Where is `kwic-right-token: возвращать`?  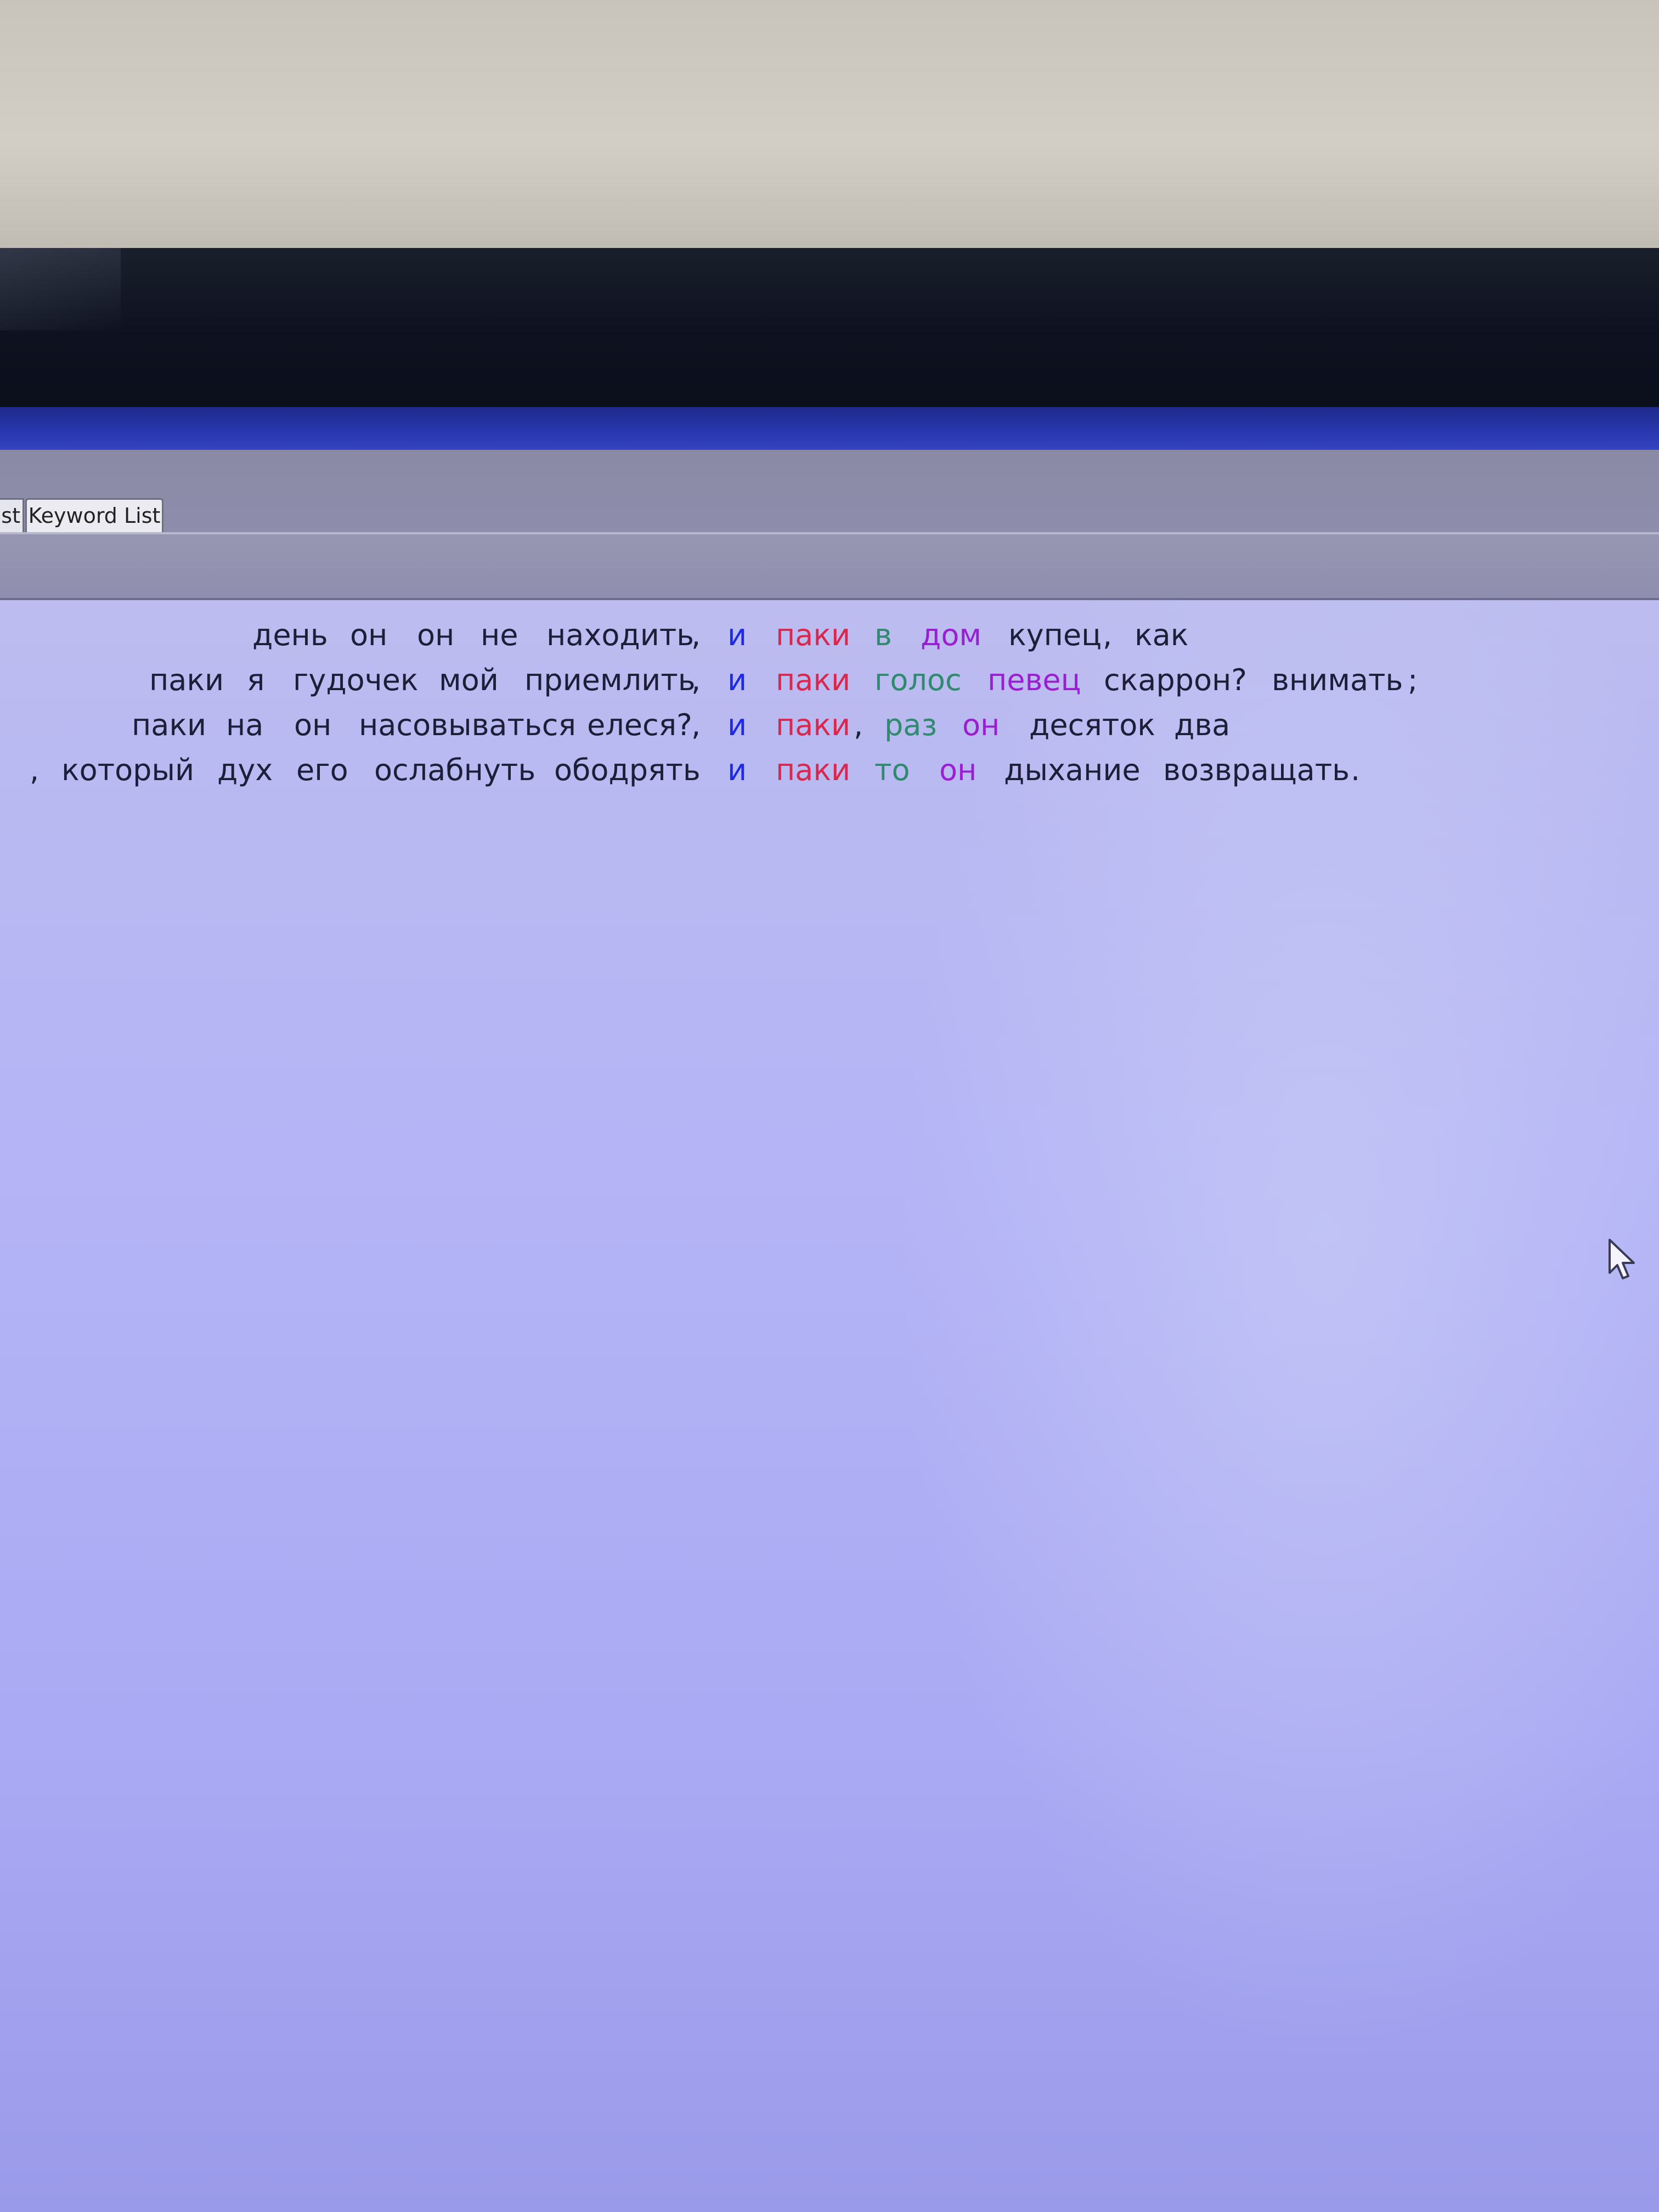 kwic-right-token: возвращать is located at coordinates (1256, 770).